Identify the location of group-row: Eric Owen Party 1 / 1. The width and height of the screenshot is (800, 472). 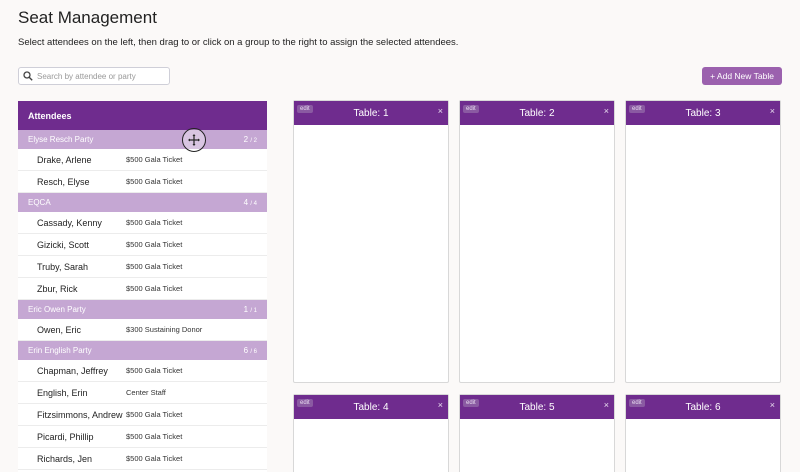
(142, 309).